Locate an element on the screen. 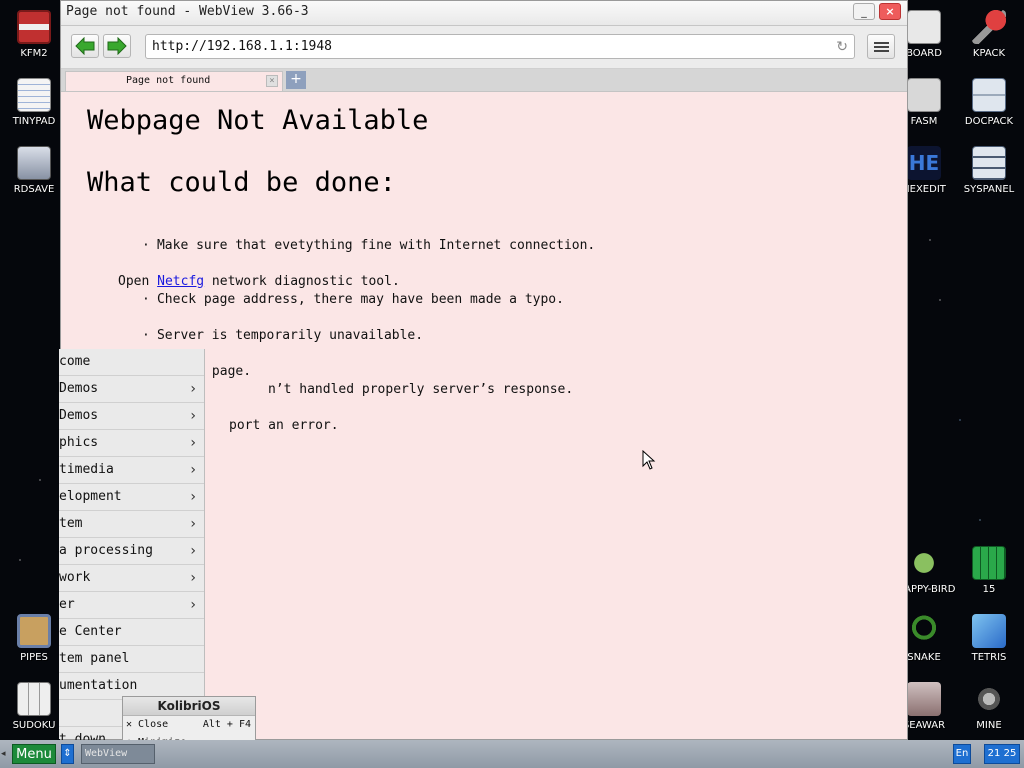 The image size is (1024, 768). sudoku-grid-icon is located at coordinates (34, 699).